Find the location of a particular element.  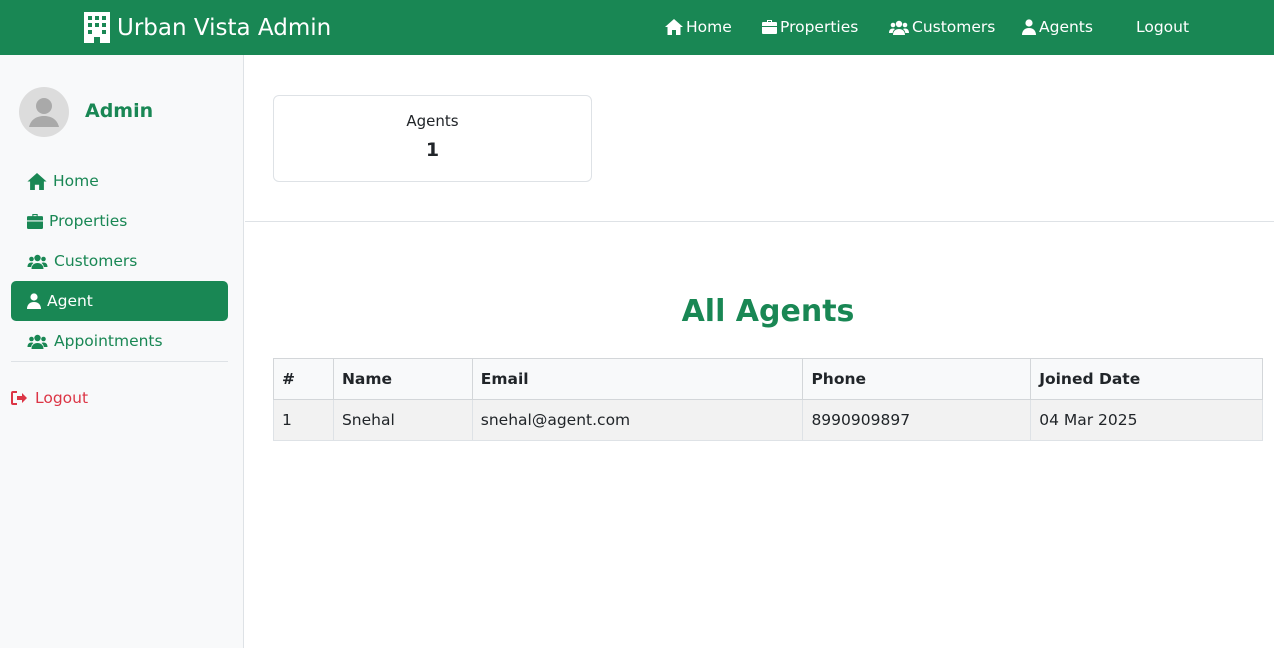

nav-logout-link: Logout is located at coordinates (1162, 27).